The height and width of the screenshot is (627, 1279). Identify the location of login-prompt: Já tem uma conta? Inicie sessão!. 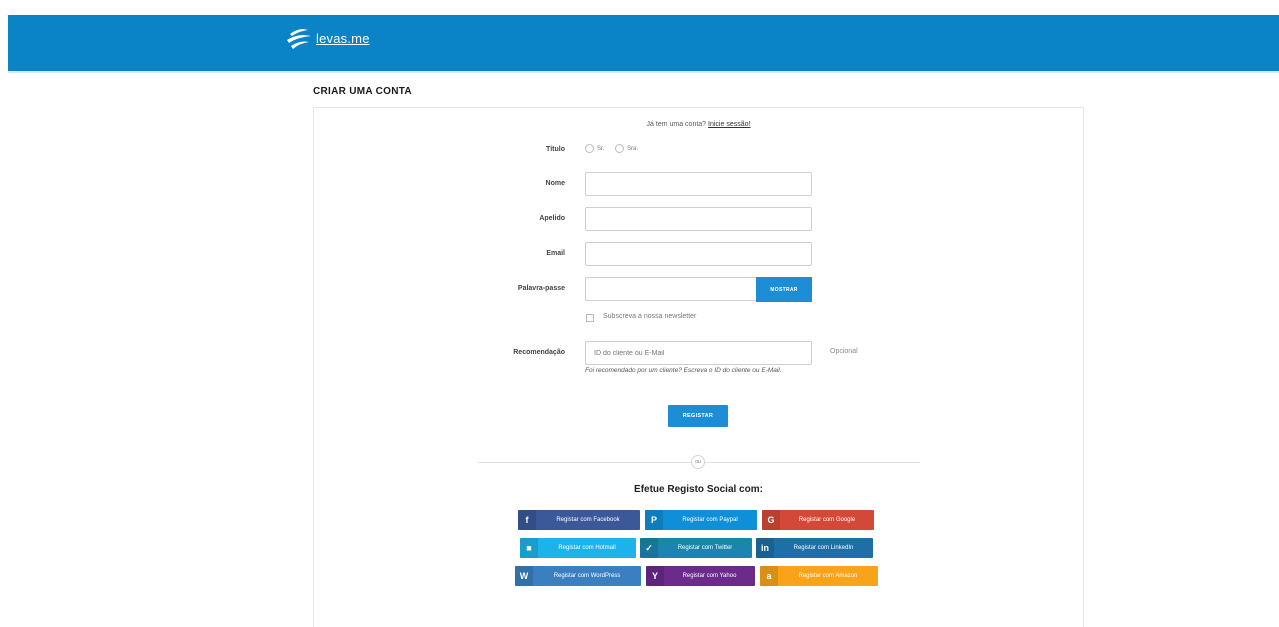
(698, 124).